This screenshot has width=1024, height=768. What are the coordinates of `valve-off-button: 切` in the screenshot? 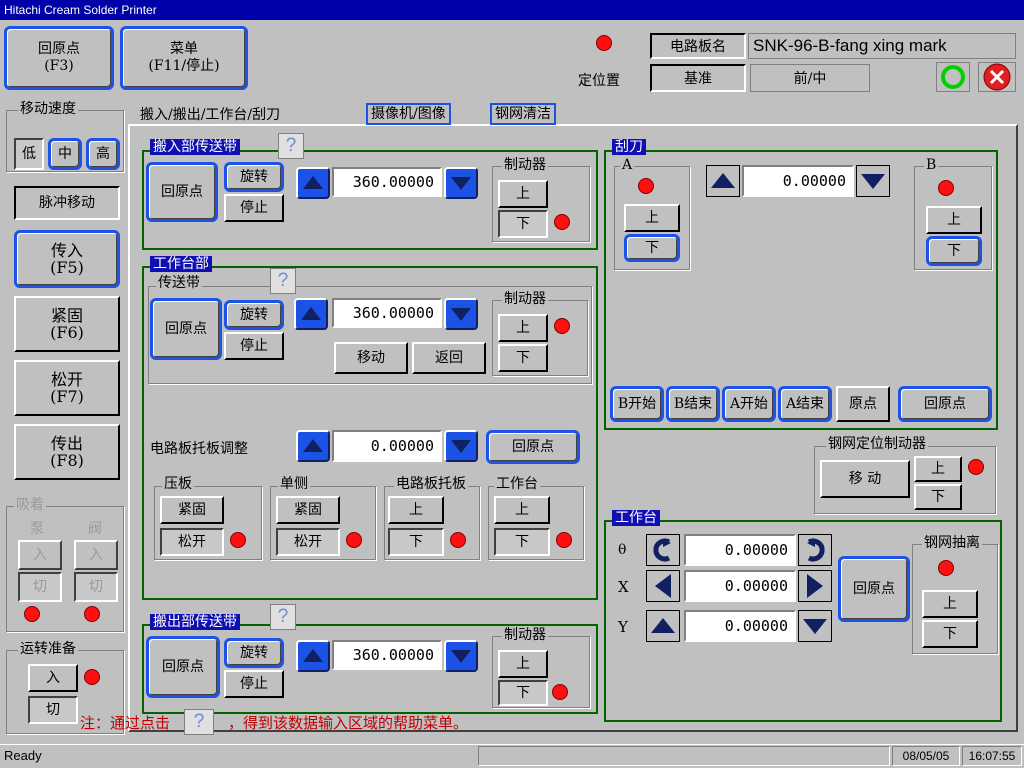 It's located at (96, 587).